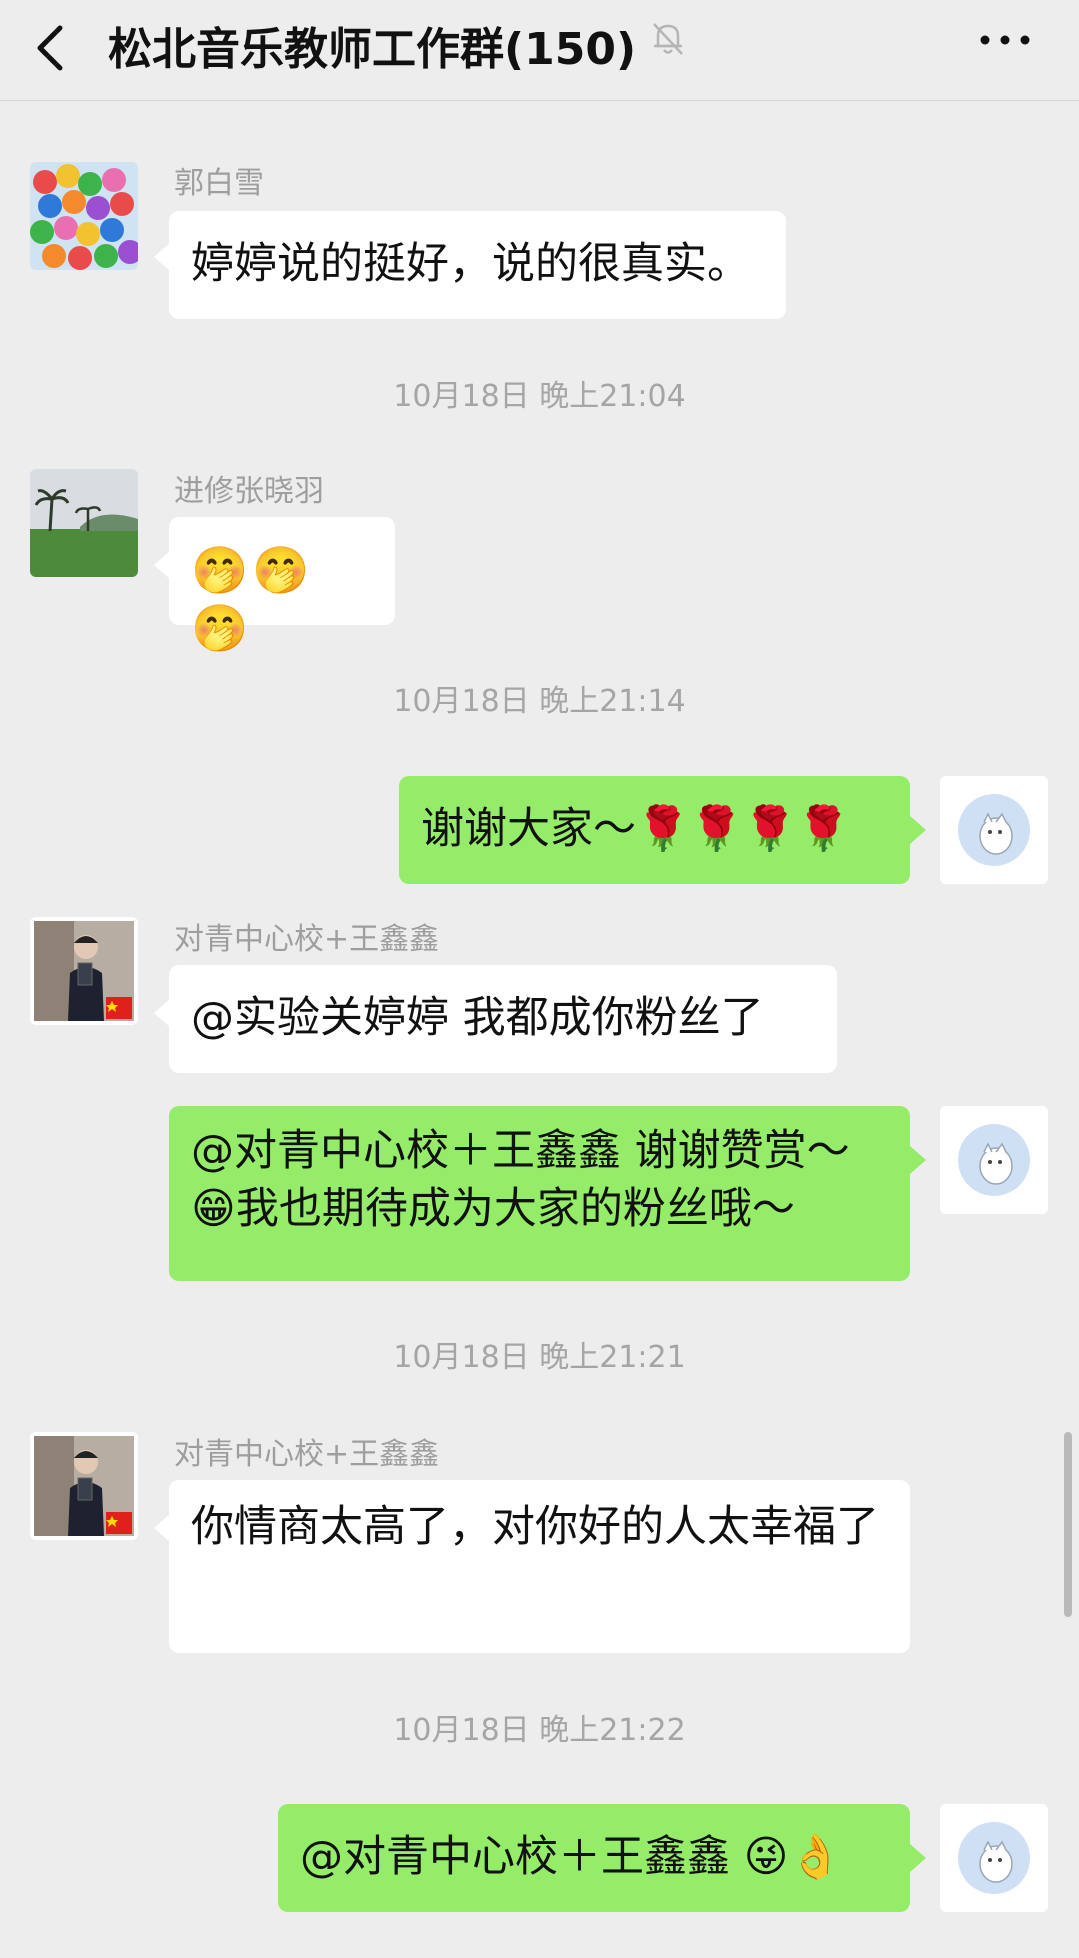 The height and width of the screenshot is (1958, 1079). I want to click on message-bubble: 谢谢大家～🌹🌹🌹🌹, so click(654, 830).